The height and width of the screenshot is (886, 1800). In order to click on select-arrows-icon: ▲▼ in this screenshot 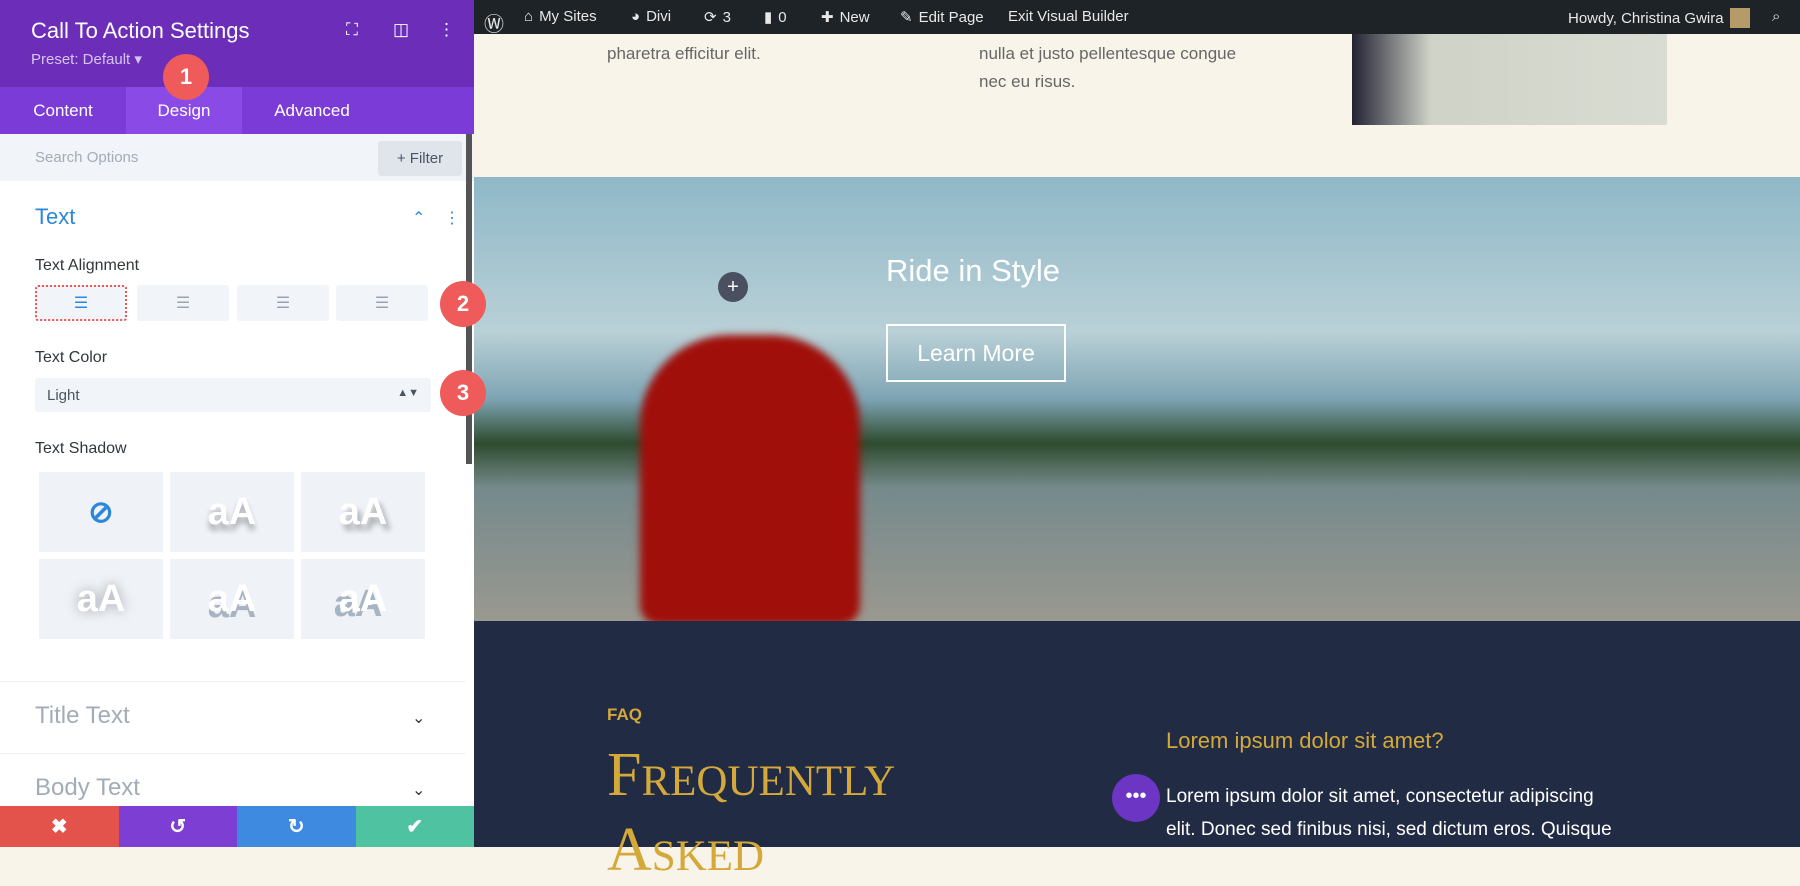, I will do `click(408, 393)`.